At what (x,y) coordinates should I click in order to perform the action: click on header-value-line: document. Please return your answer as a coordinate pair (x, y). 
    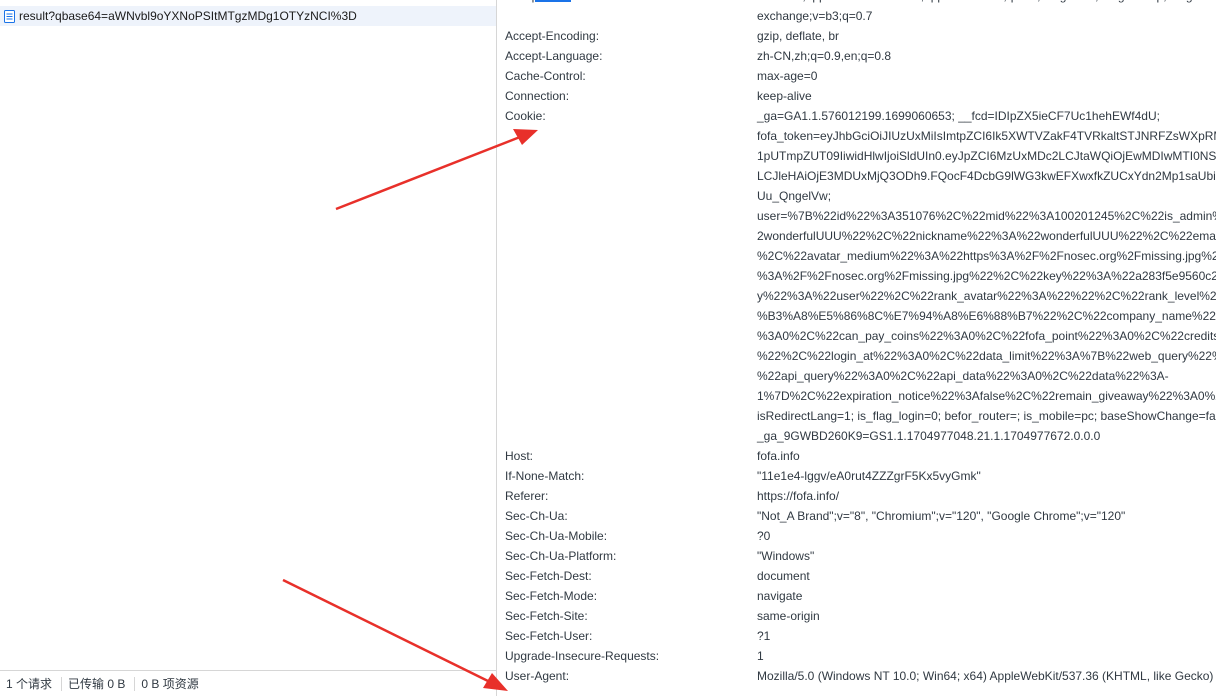
    Looking at the image, I should click on (783, 576).